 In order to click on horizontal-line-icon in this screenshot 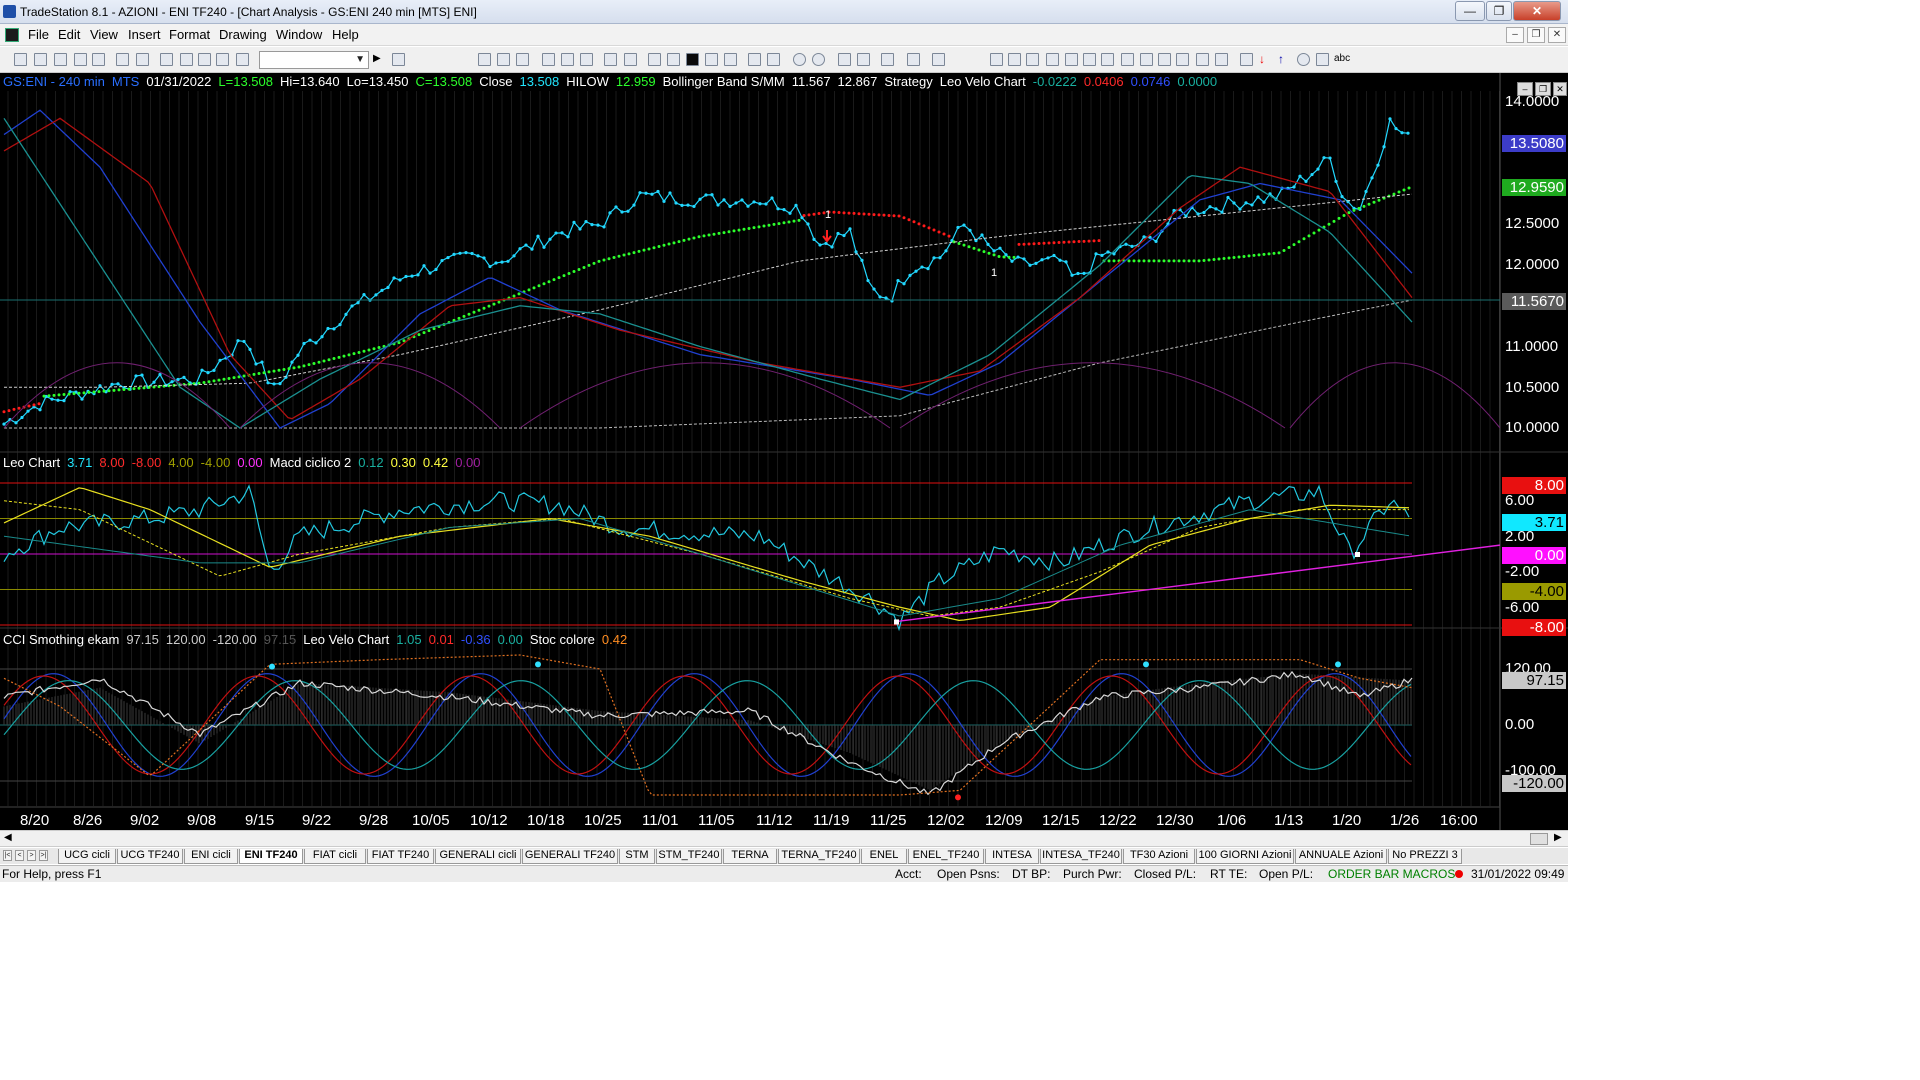, I will do `click(1032, 59)`.